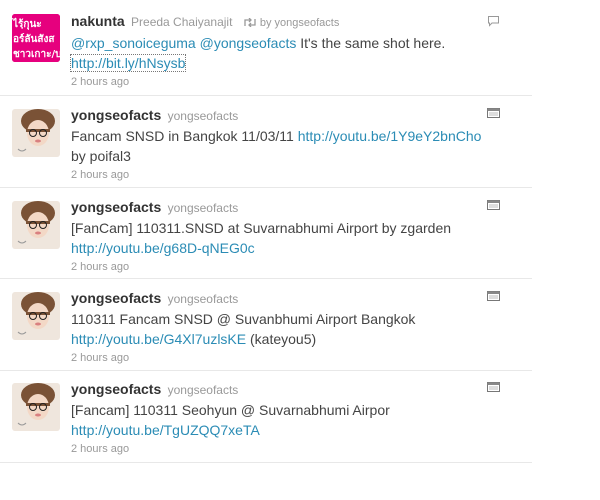 Image resolution: width=600 pixels, height=500 pixels. I want to click on url-link: http://bit.ly/hNsysb, so click(128, 63).